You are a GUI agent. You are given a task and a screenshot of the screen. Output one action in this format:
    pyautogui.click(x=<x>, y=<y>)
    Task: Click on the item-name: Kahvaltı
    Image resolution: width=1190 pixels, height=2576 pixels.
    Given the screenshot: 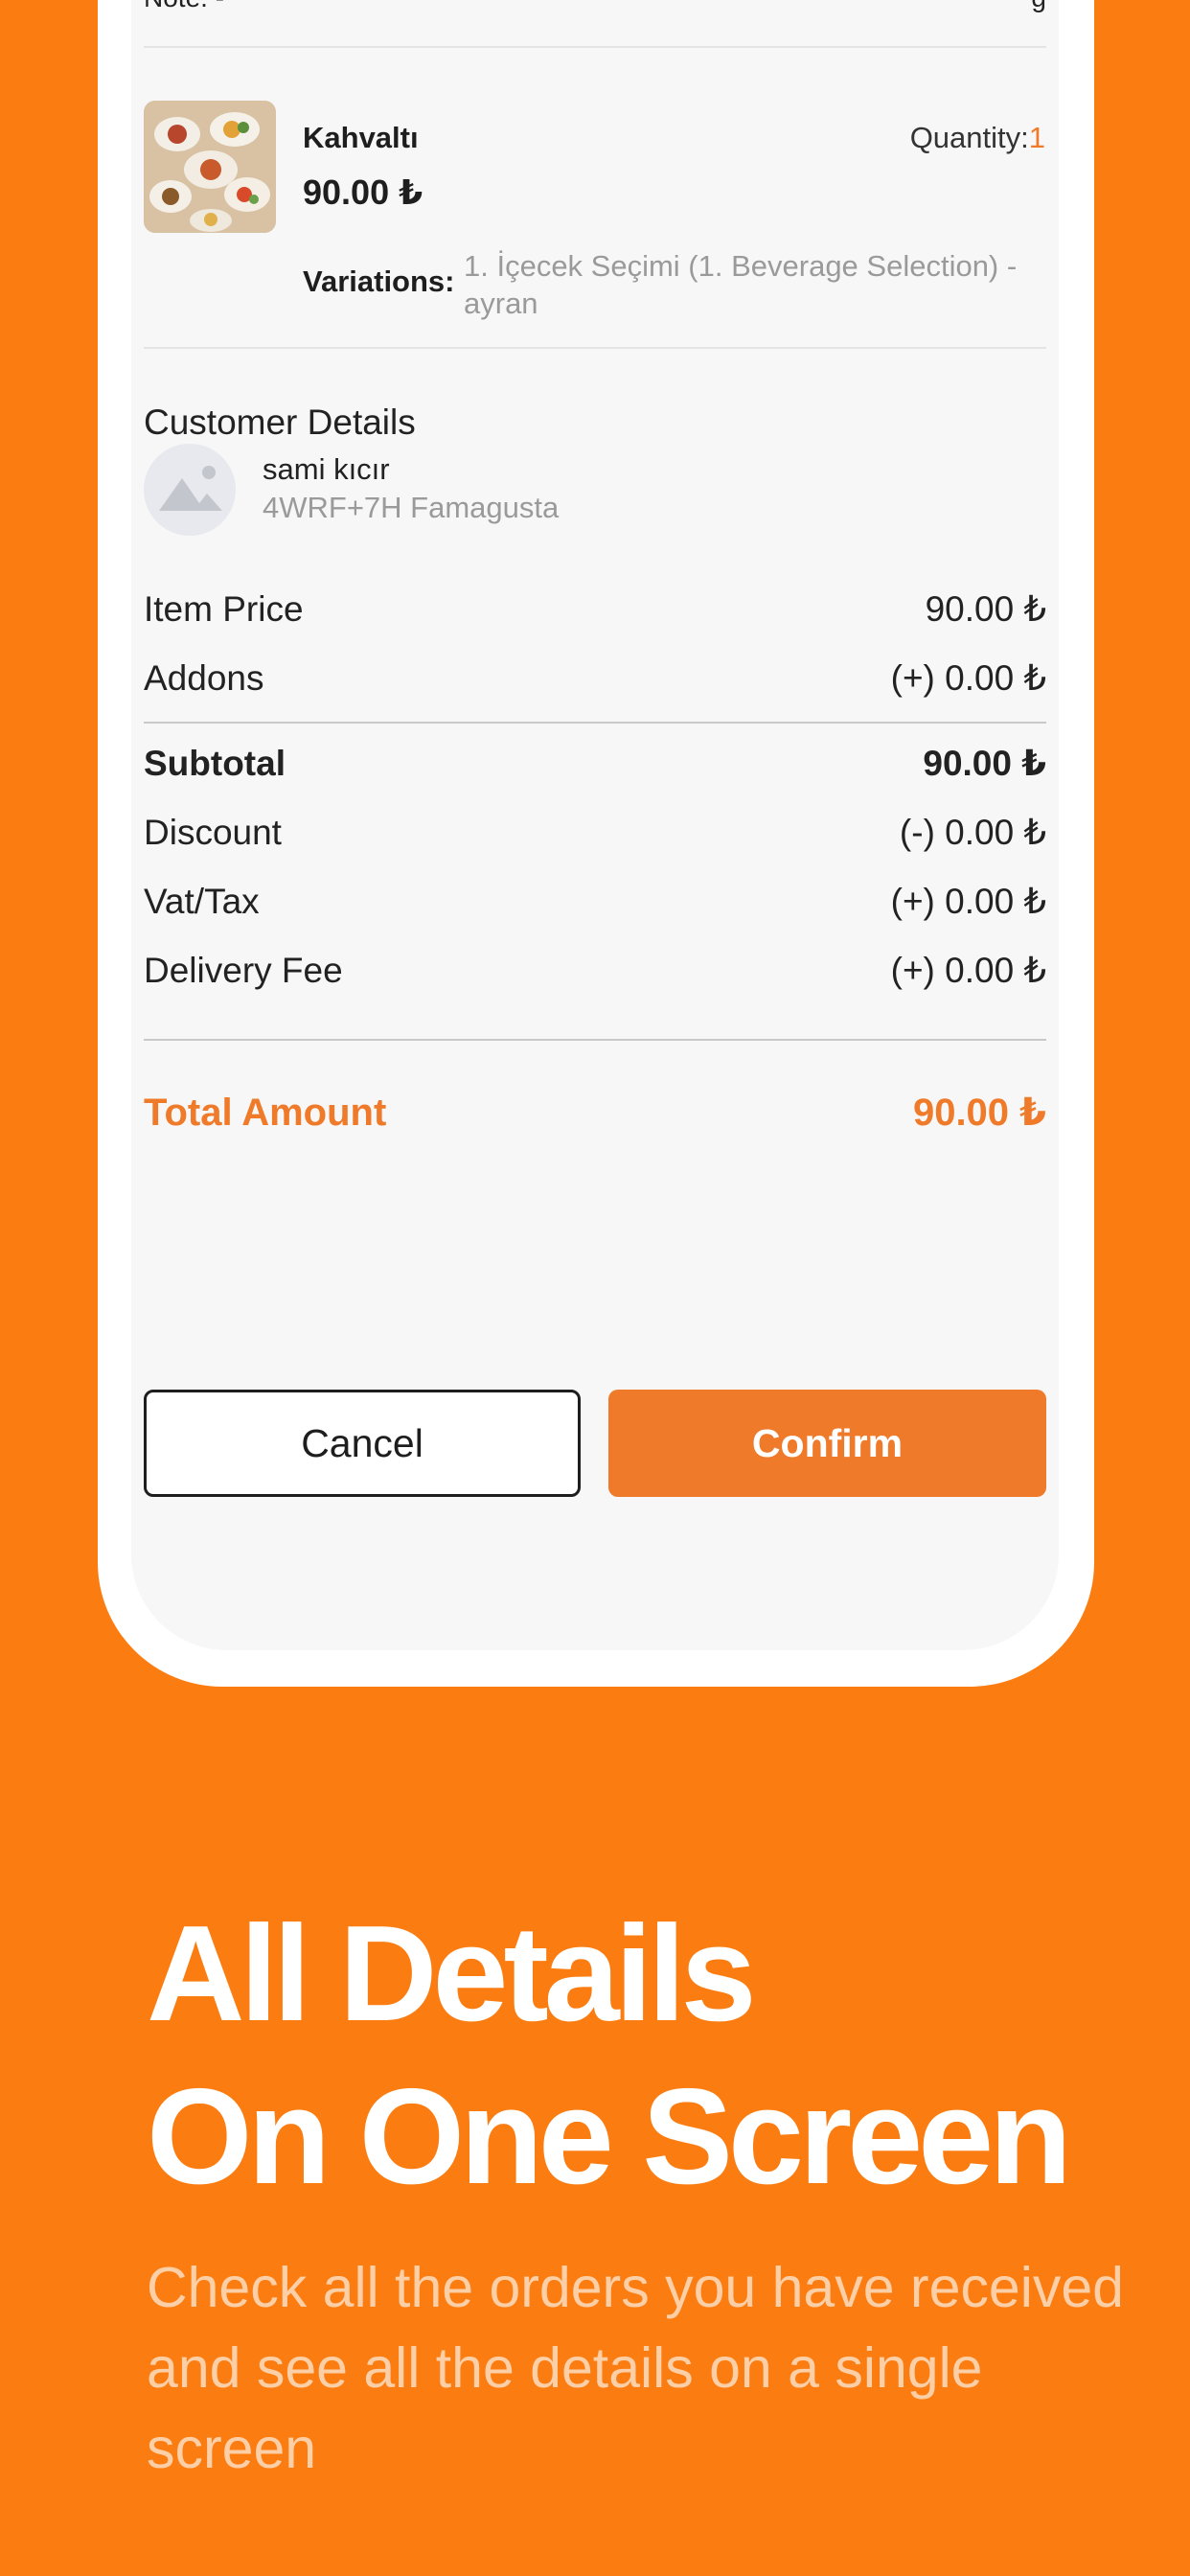 What is the action you would take?
    pyautogui.click(x=361, y=137)
    